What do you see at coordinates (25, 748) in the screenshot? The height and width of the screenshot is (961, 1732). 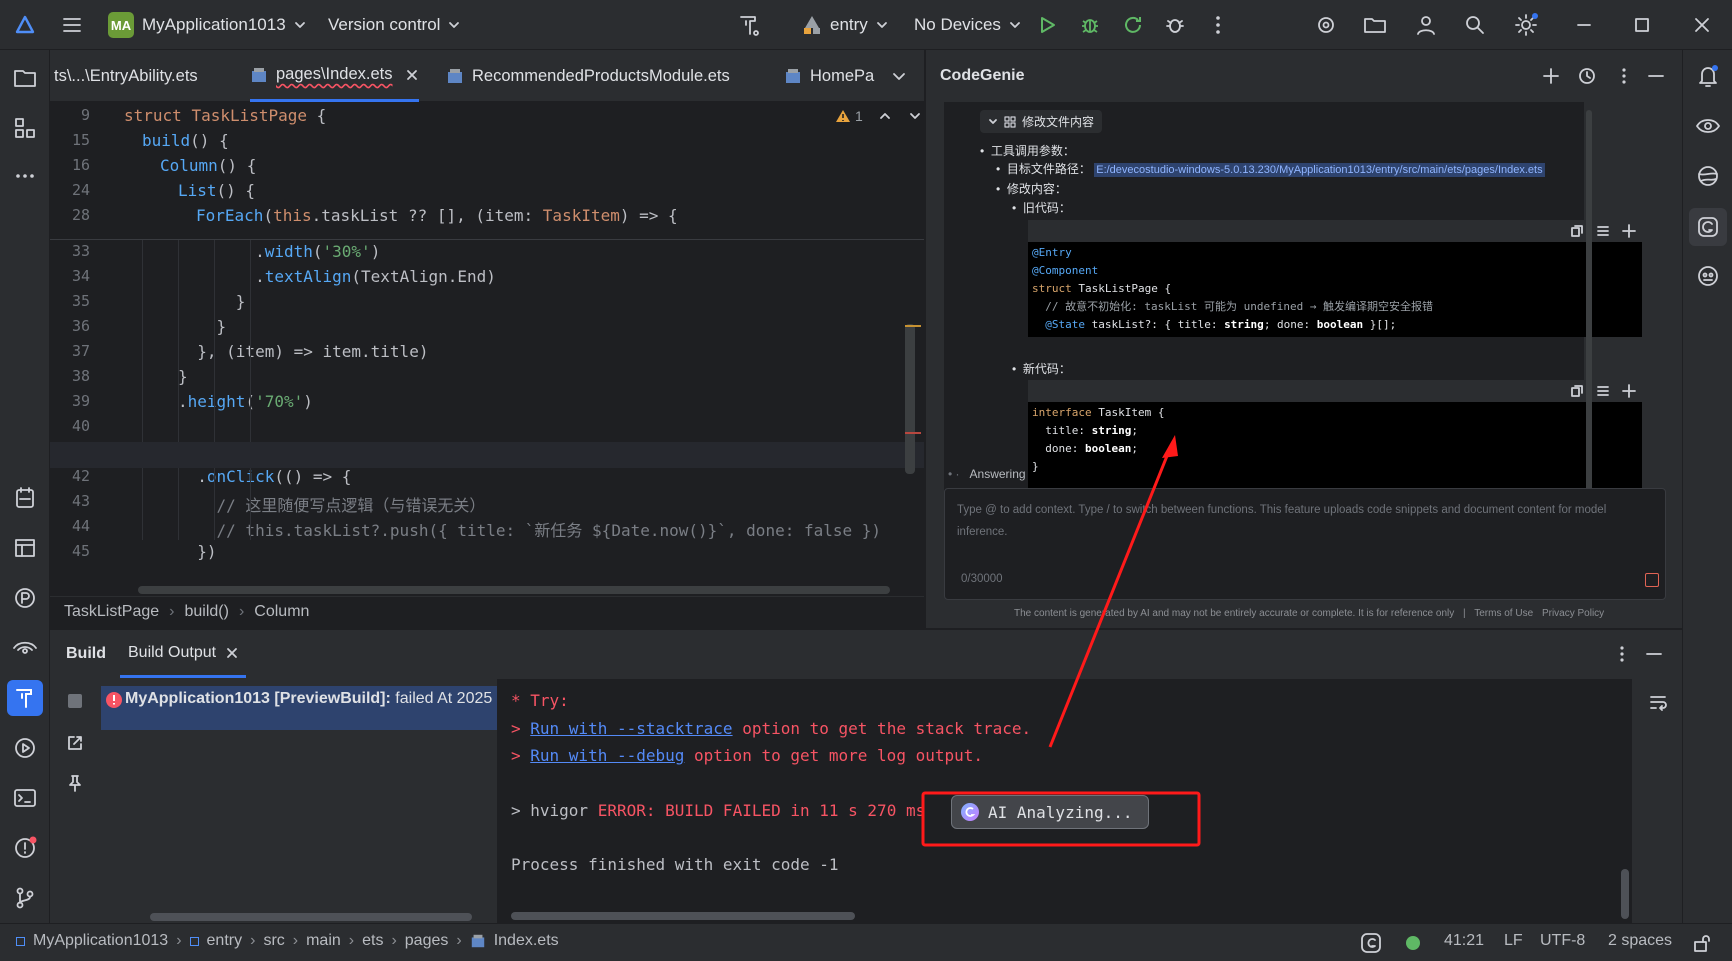 I see `run-panel-icon` at bounding box center [25, 748].